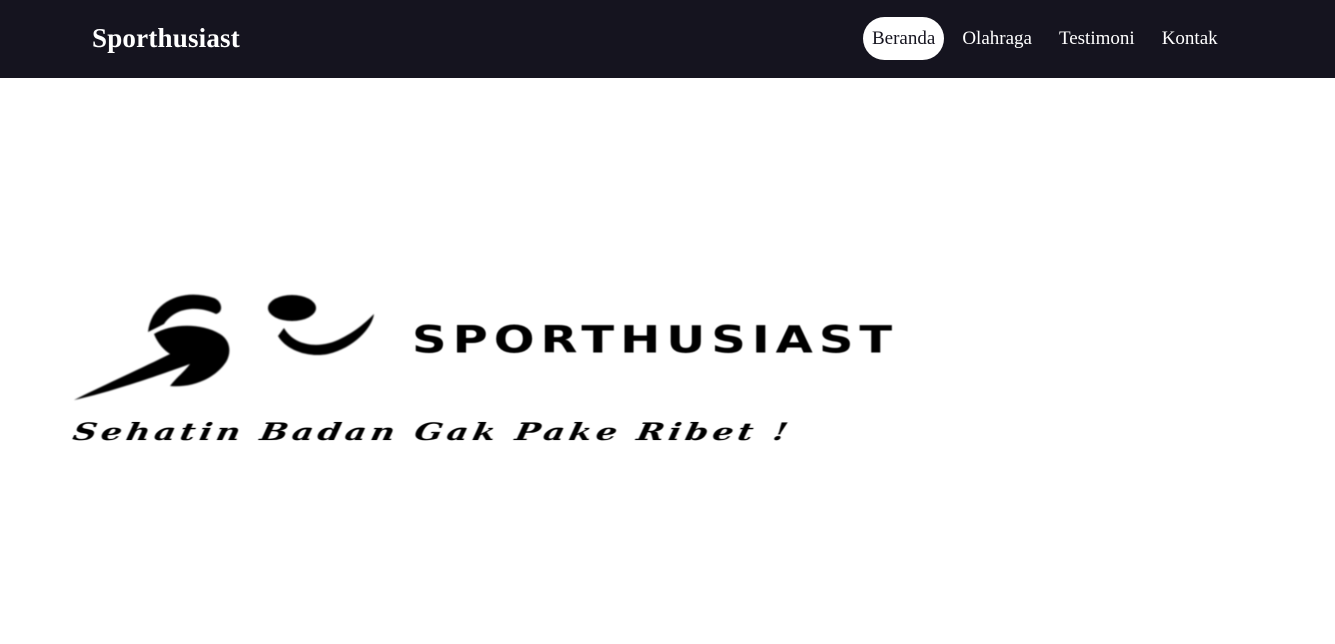 This screenshot has width=1335, height=644. Describe the element at coordinates (166, 38) in the screenshot. I see `brand-logo-text: Sporthusiast` at that location.